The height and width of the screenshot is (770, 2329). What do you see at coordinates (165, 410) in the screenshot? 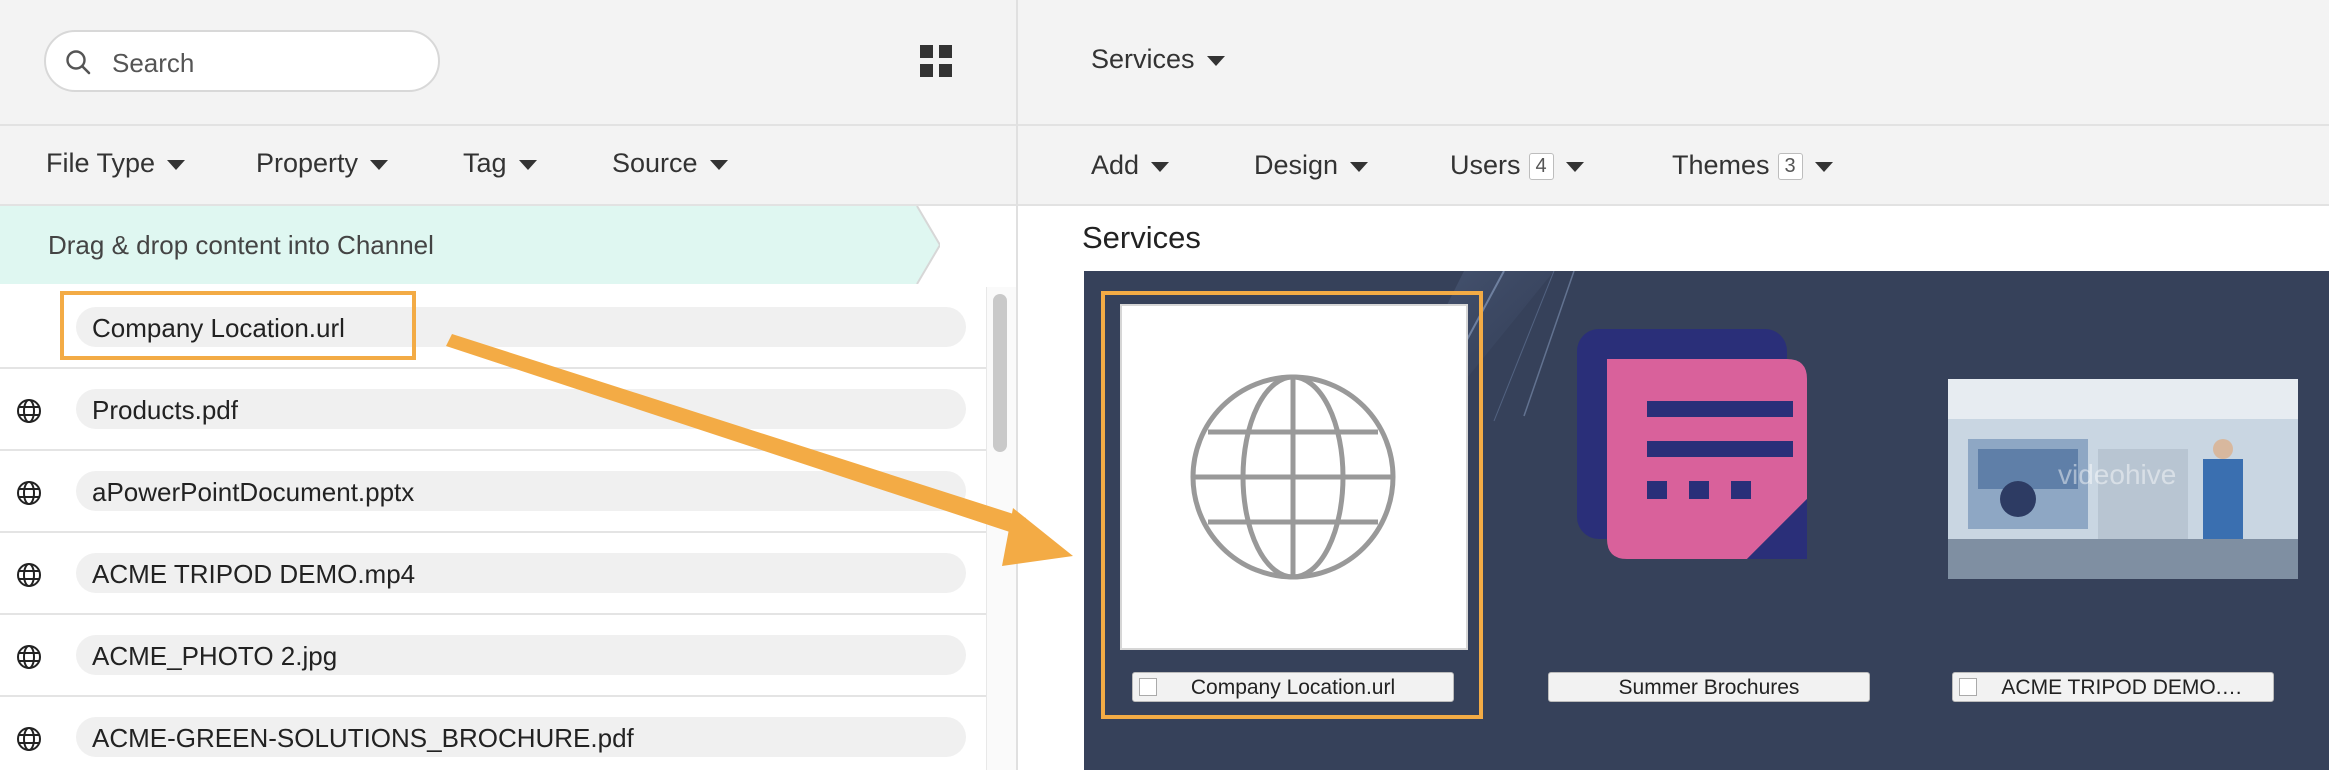
I see `file-name: Products.pdf` at bounding box center [165, 410].